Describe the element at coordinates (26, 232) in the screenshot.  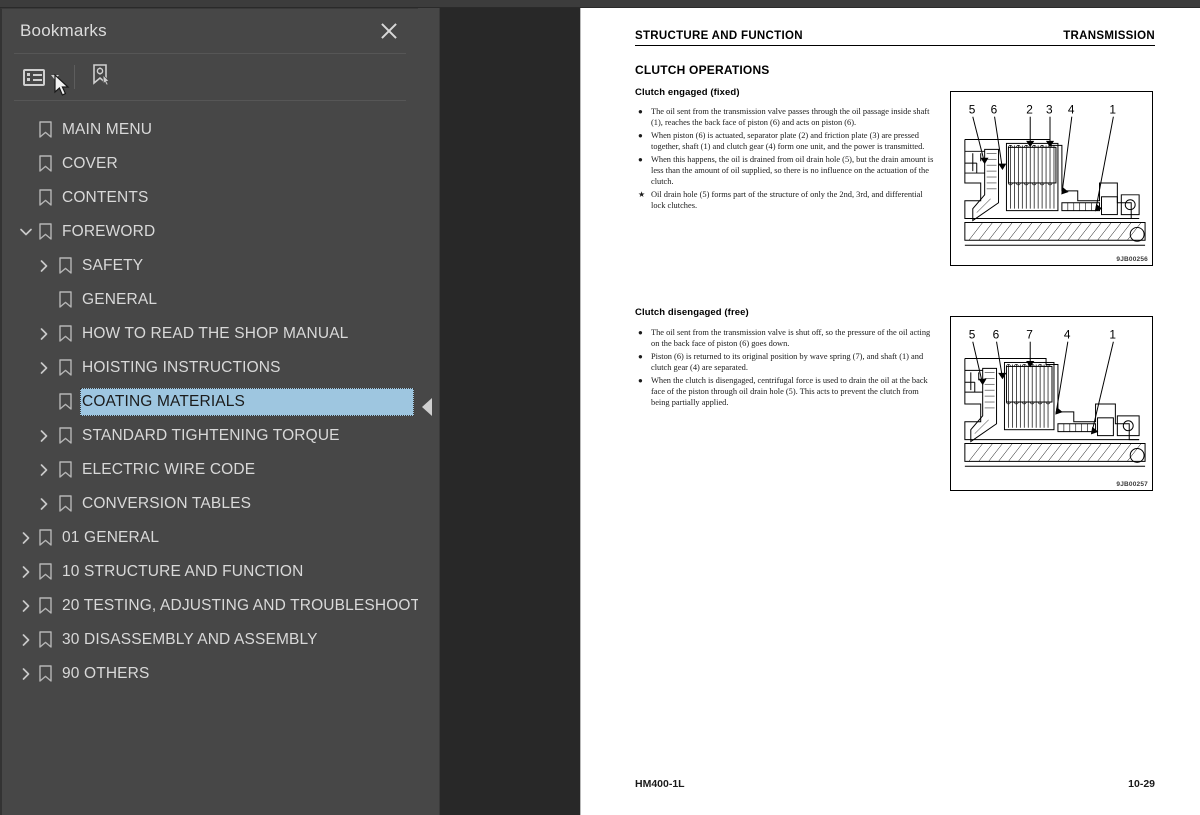
I see `chevron-down-icon` at that location.